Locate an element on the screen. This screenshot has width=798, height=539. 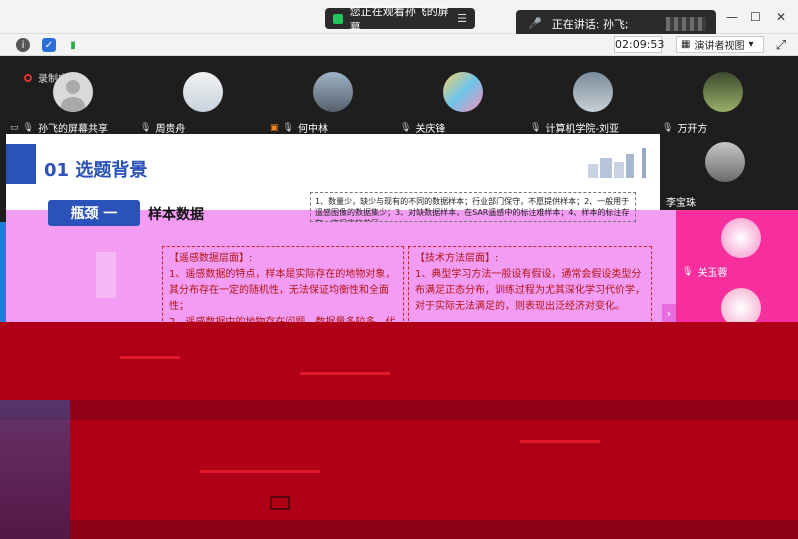
participant-name-tag: 🎙 关玉蓉 is located at coordinates (705, 272).